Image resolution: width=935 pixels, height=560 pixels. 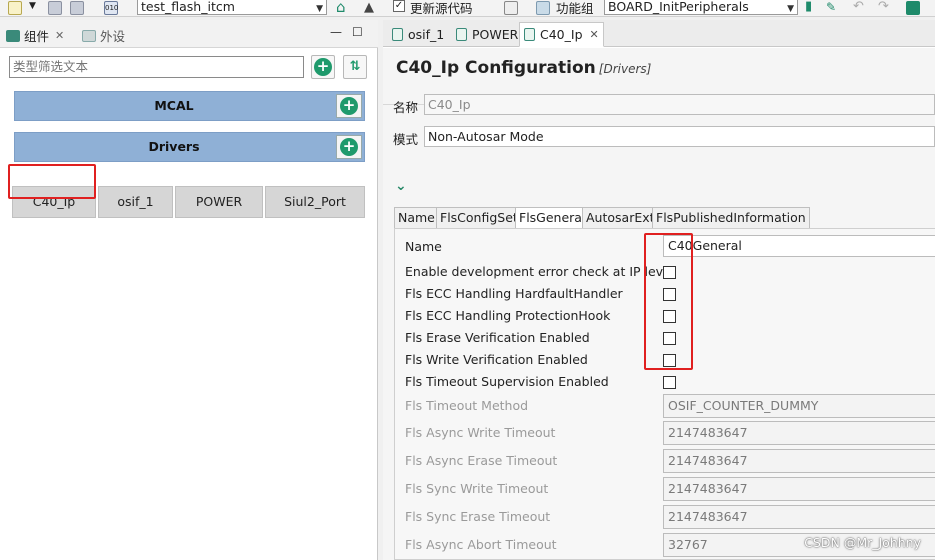 What do you see at coordinates (543, 8) in the screenshot?
I see `function-group-icon` at bounding box center [543, 8].